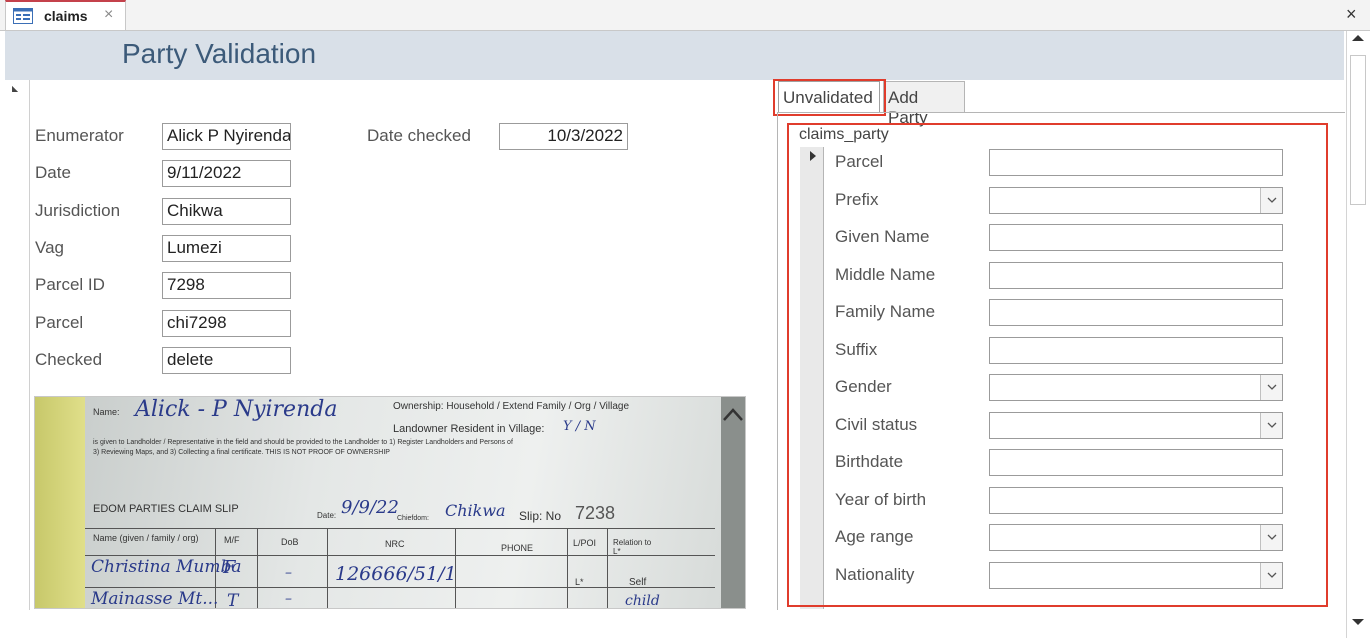 The height and width of the screenshot is (638, 1370). Describe the element at coordinates (638, 582) in the screenshot. I see `scan-row1-relation: Self` at that location.